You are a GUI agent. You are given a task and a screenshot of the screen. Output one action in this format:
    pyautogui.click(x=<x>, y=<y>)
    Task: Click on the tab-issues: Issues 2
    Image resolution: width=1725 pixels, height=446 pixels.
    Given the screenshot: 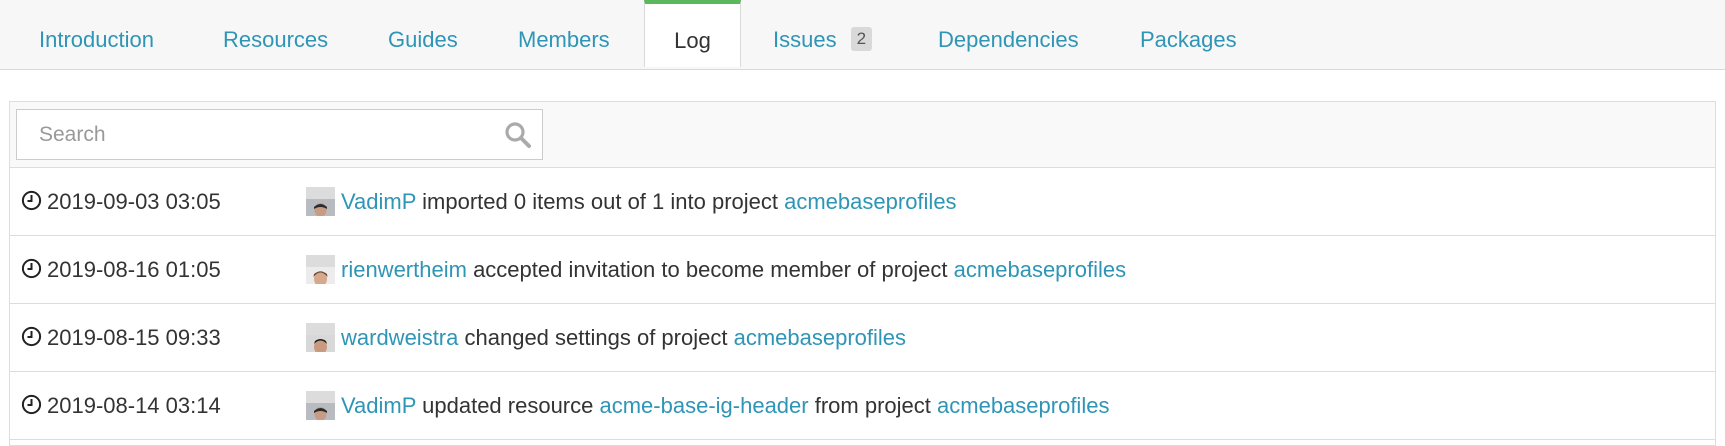 What is the action you would take?
    pyautogui.click(x=823, y=35)
    